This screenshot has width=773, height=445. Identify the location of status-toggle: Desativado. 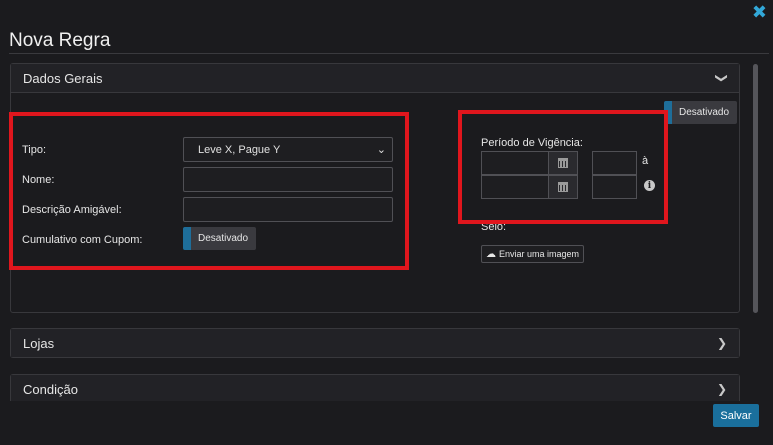
(701, 112).